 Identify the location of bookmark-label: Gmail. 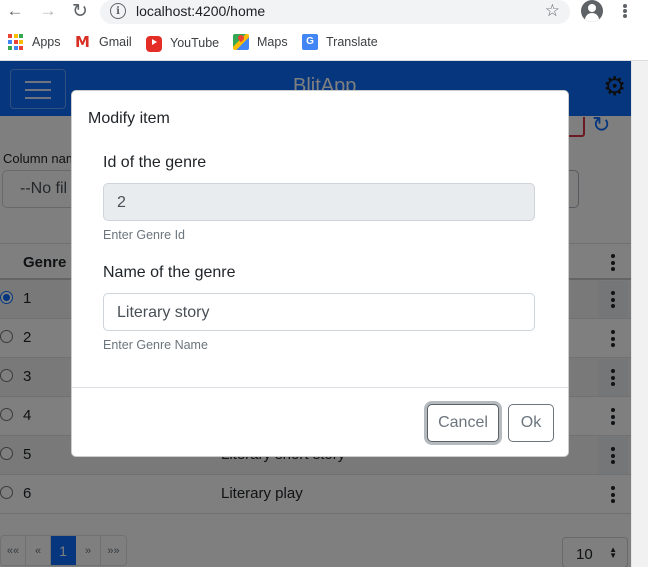
(115, 42).